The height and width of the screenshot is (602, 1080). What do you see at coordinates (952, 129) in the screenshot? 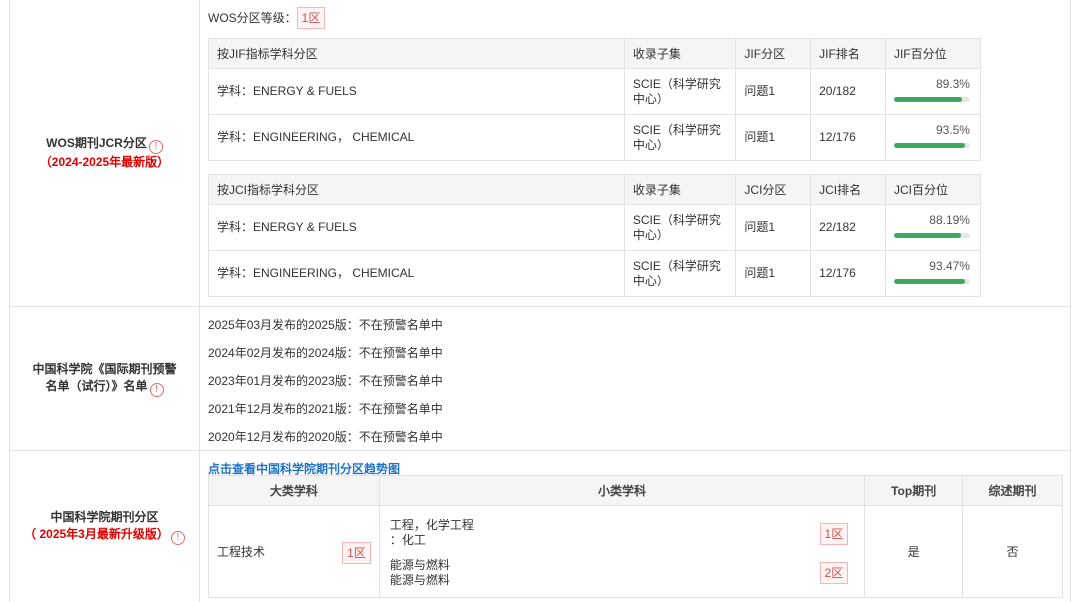
I see `percentile-value: 93.5%` at bounding box center [952, 129].